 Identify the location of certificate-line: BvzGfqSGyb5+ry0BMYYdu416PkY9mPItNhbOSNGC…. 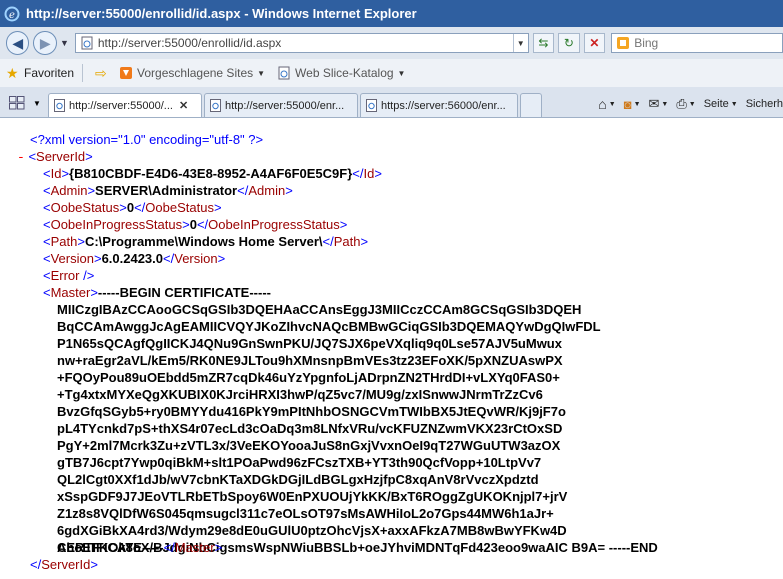
(311, 411).